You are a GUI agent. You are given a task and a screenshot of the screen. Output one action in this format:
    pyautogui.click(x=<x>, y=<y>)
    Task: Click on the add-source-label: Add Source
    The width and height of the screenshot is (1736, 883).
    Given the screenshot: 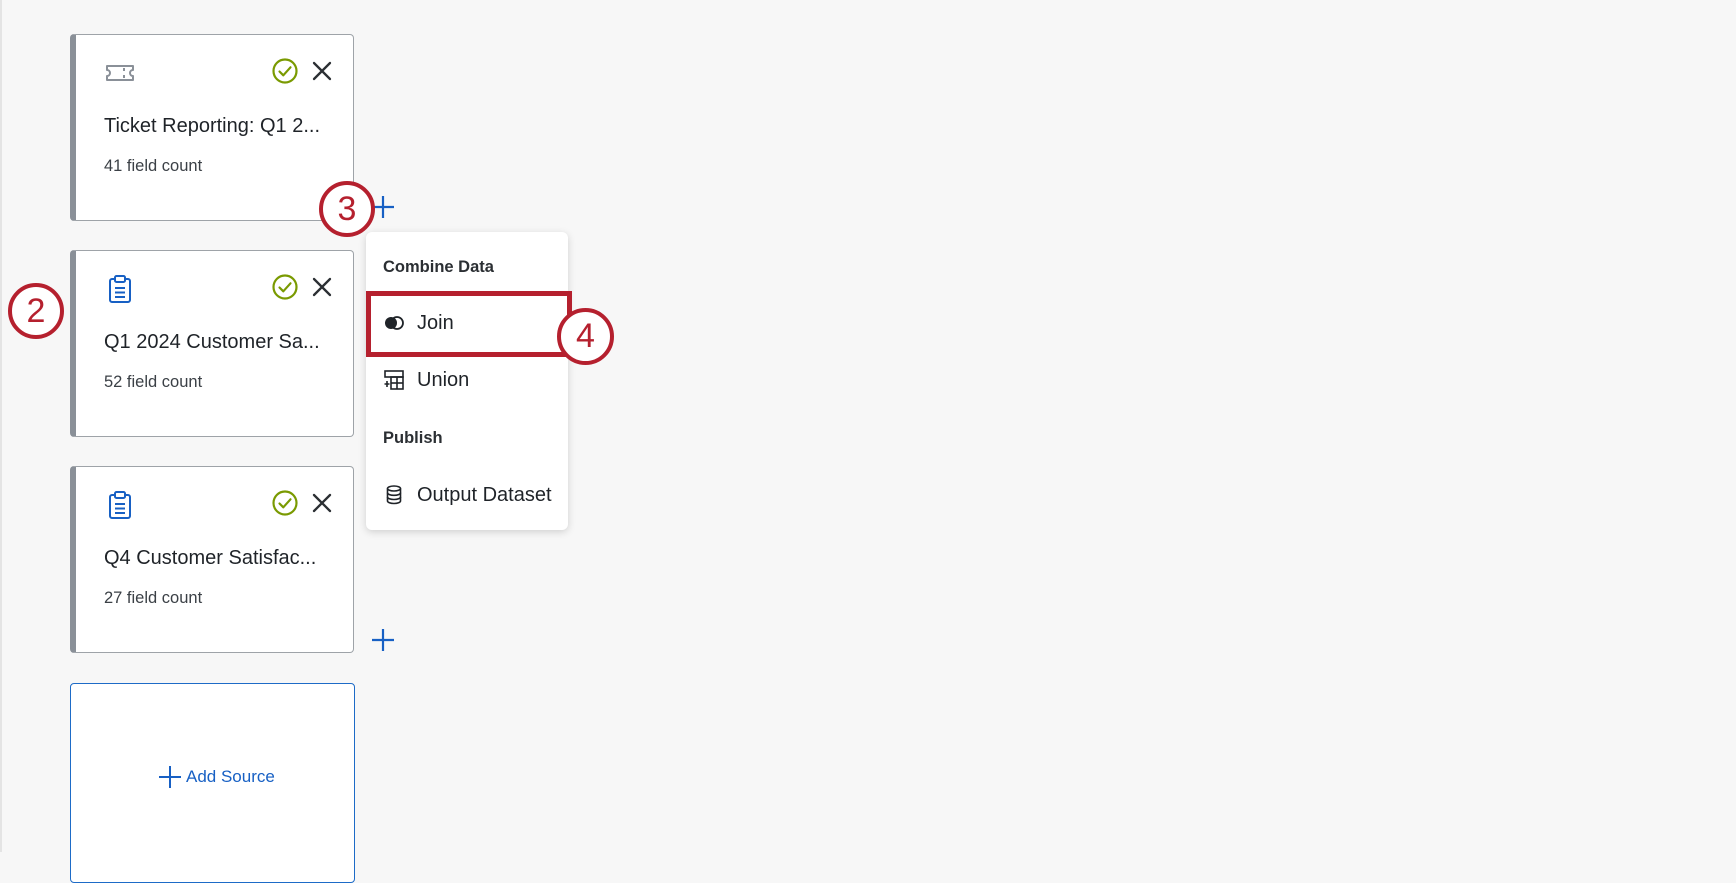 What is the action you would take?
    pyautogui.click(x=230, y=776)
    